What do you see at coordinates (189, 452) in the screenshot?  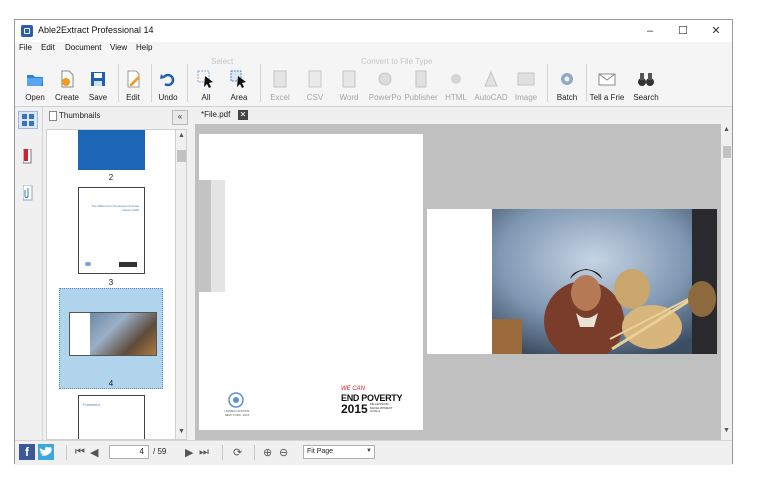 I see `next-page-icon: ▶` at bounding box center [189, 452].